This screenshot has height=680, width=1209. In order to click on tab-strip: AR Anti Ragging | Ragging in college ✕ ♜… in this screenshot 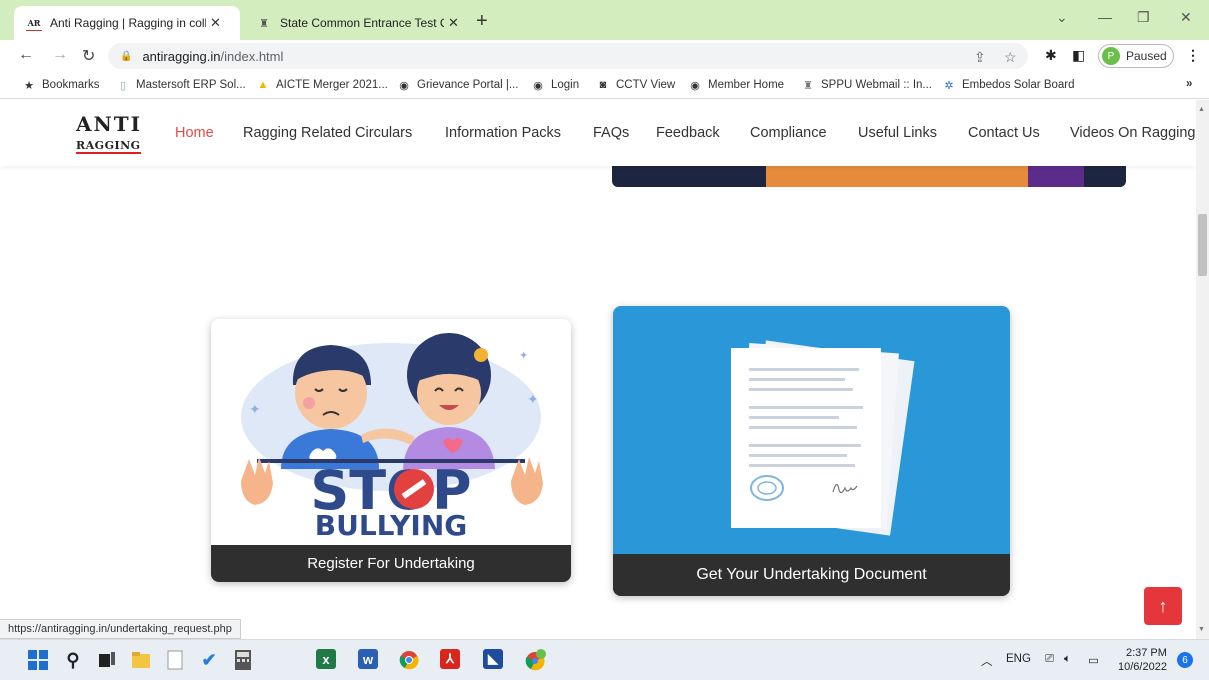, I will do `click(604, 20)`.